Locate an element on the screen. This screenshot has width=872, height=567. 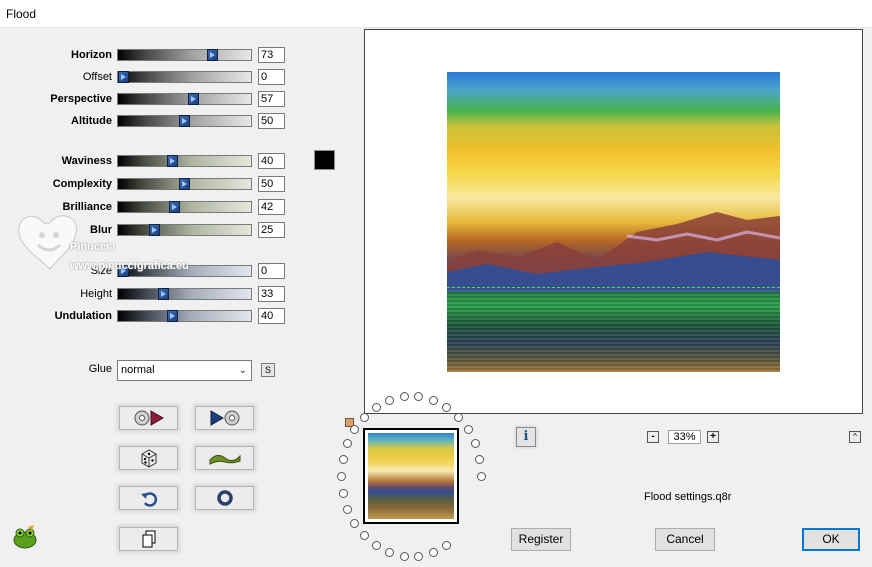
watermark-site: www.pinuccigrafica.eu is located at coordinates (129, 266).